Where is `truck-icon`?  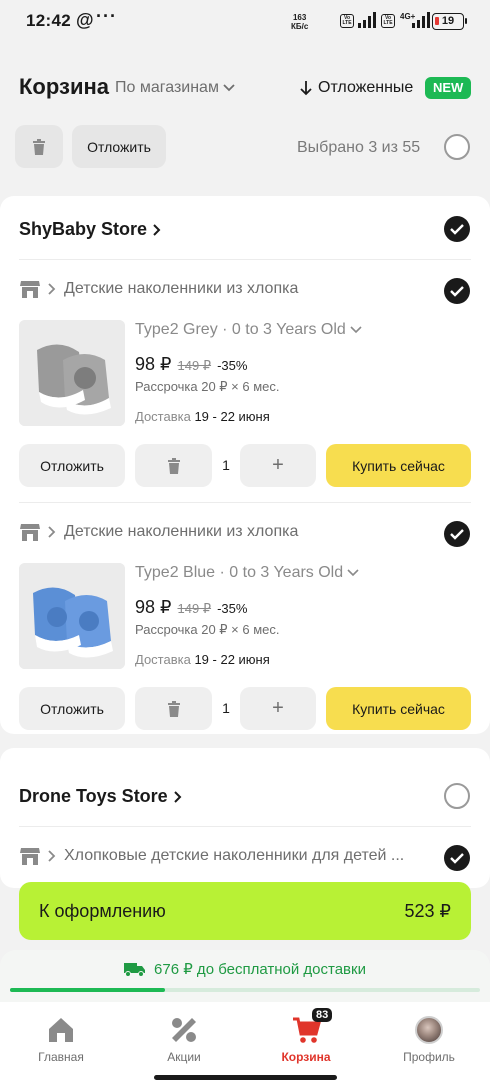
truck-icon is located at coordinates (135, 970).